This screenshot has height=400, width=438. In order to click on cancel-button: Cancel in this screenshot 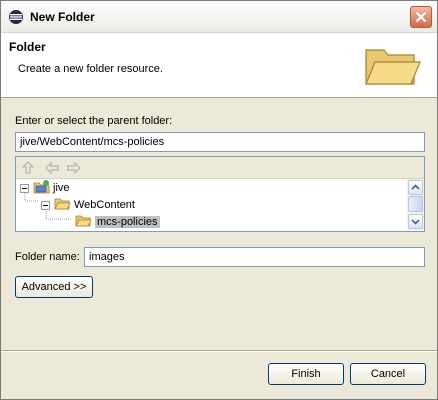, I will do `click(388, 374)`.